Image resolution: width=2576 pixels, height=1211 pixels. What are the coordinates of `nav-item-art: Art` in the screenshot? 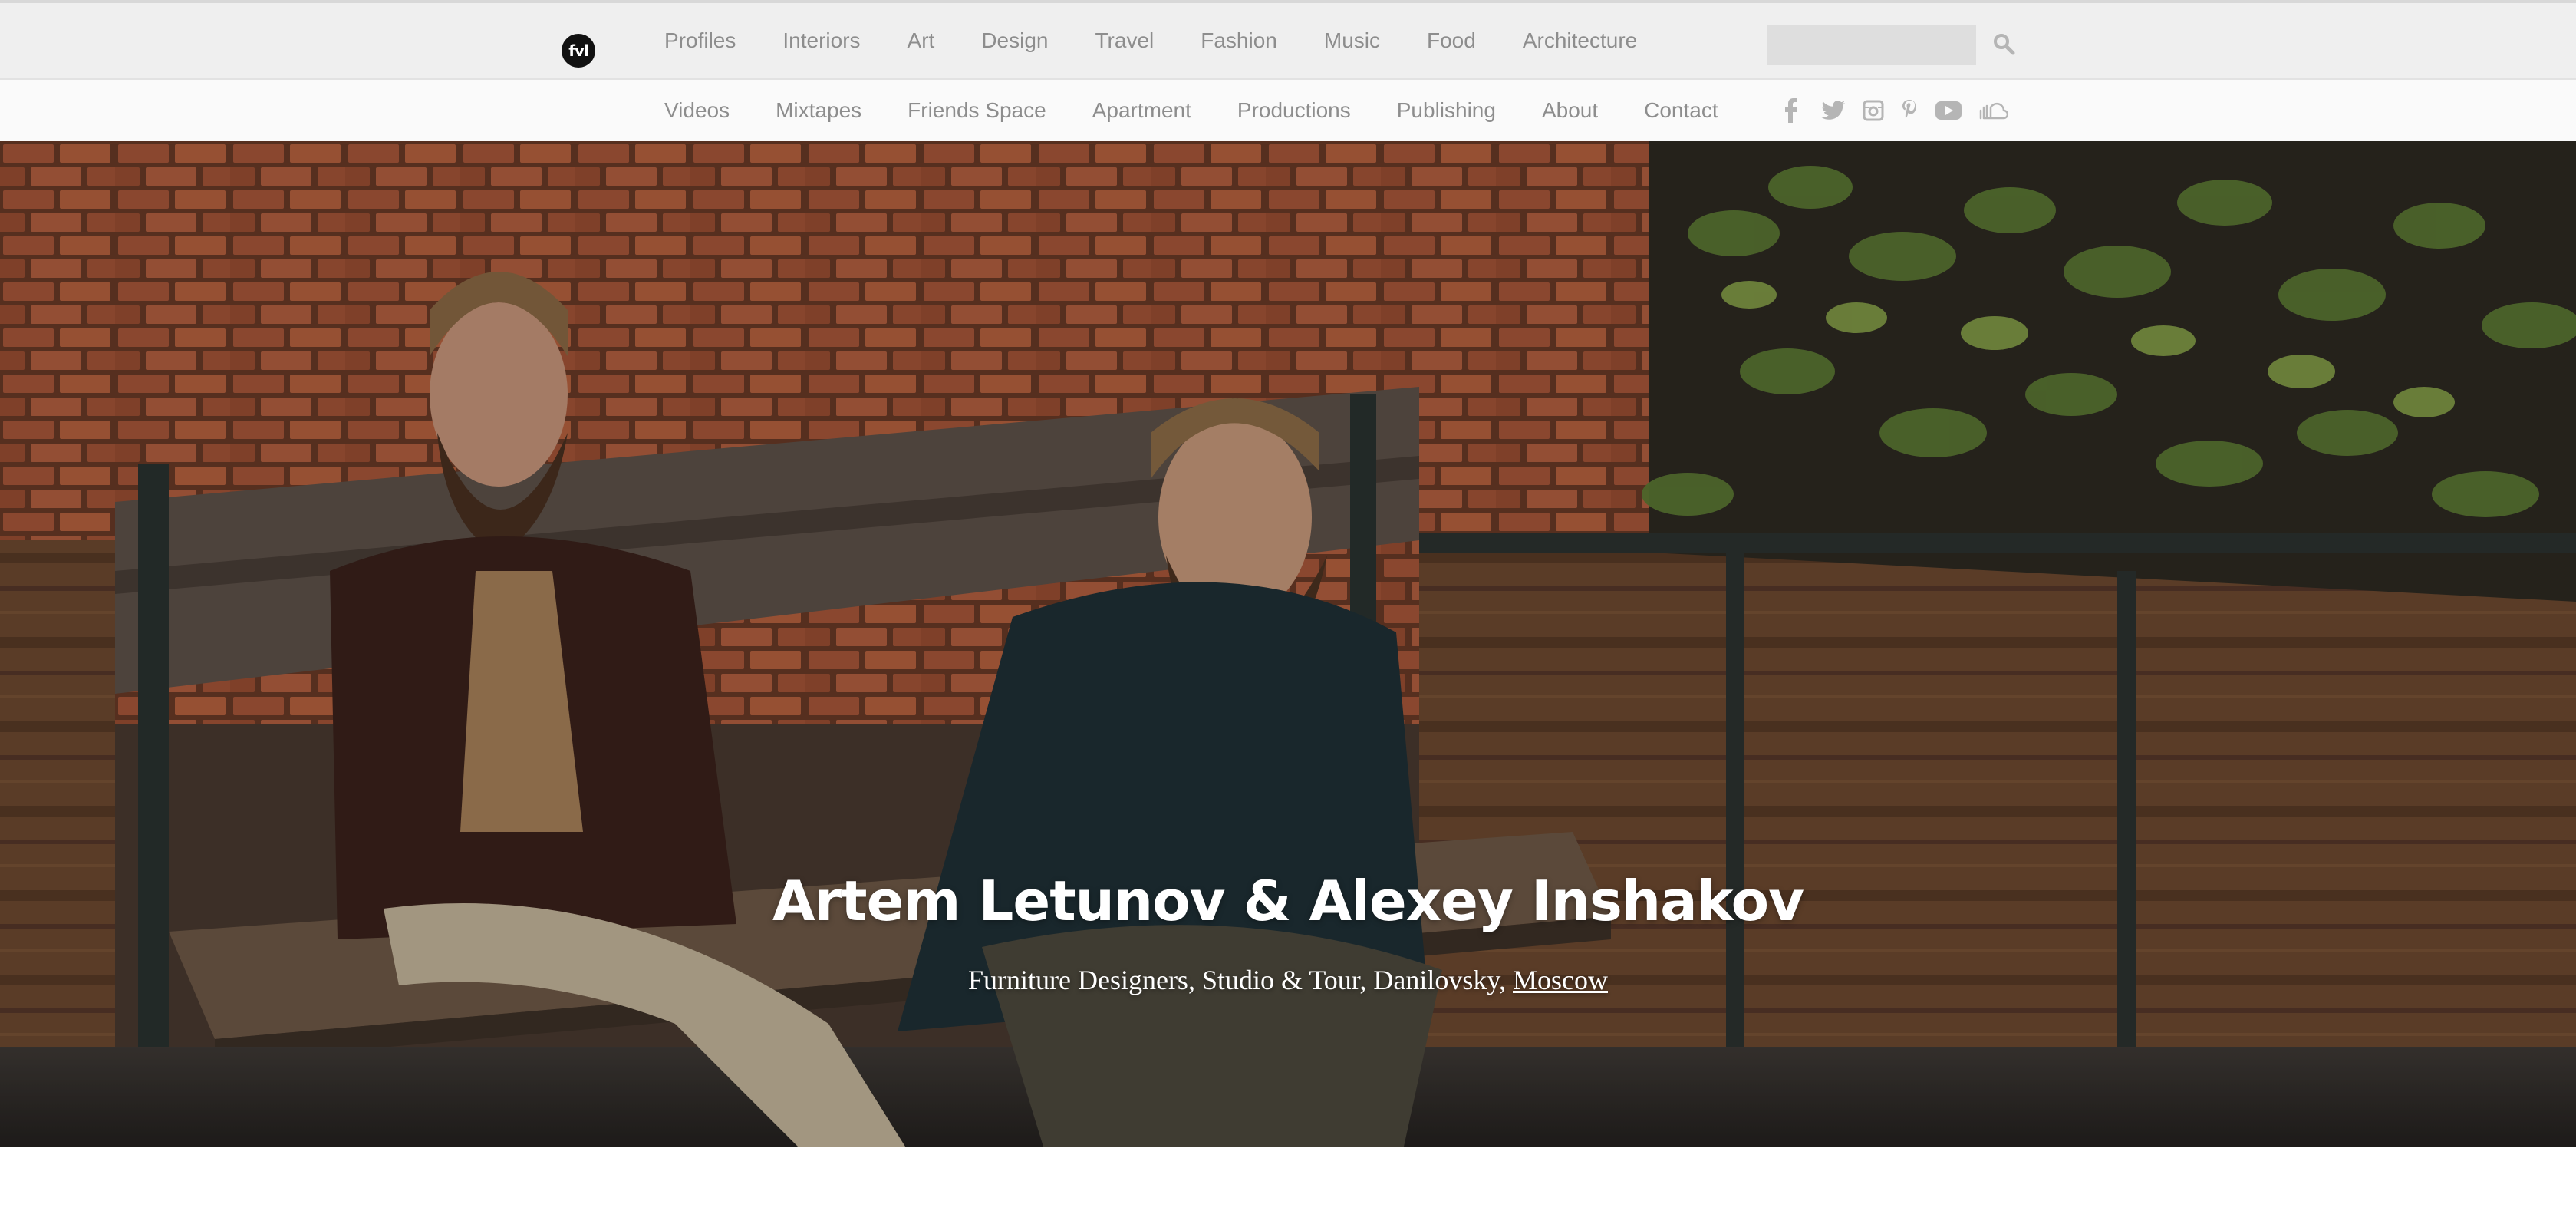 It's located at (921, 40).